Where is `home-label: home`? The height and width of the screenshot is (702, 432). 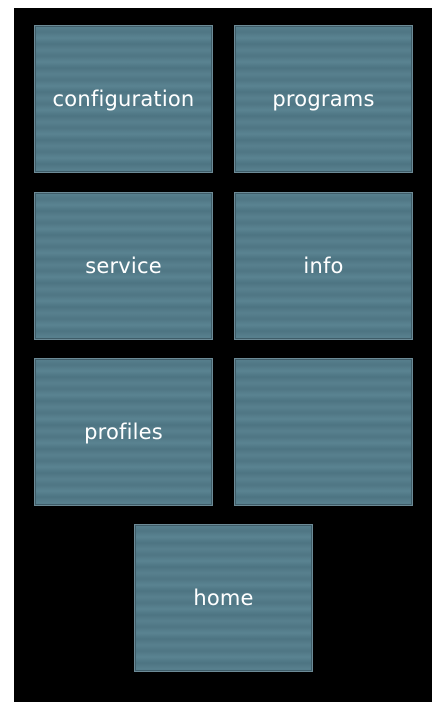
home-label: home is located at coordinates (223, 598).